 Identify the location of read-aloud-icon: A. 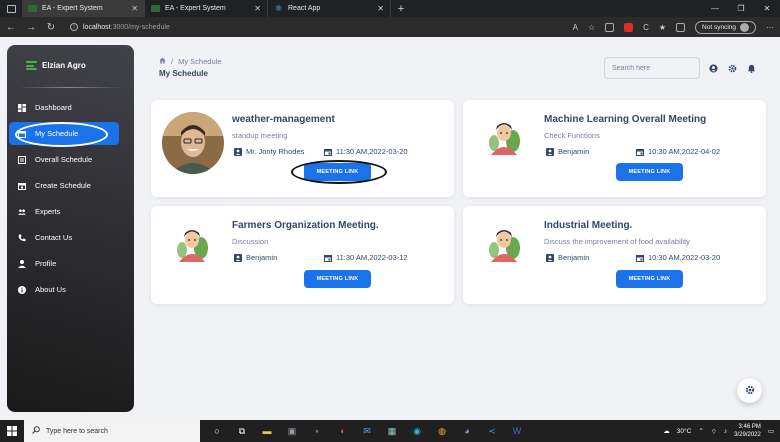
(575, 27).